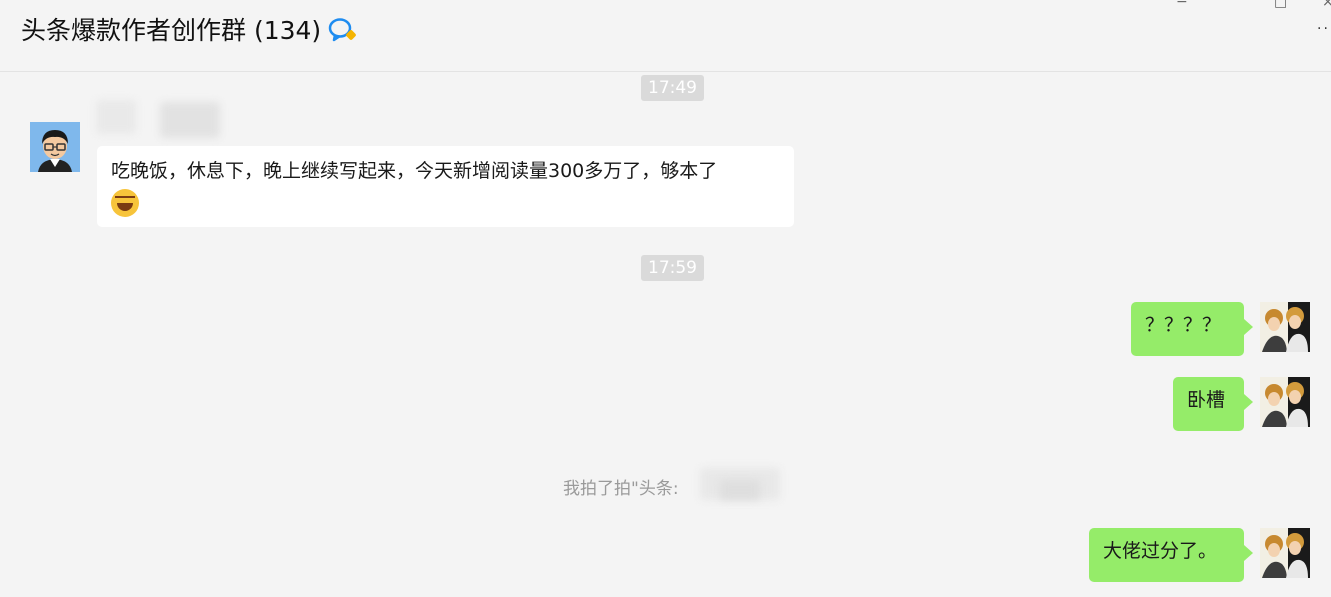 This screenshot has height=597, width=1331. I want to click on maximize-icon: □, so click(1280, 5).